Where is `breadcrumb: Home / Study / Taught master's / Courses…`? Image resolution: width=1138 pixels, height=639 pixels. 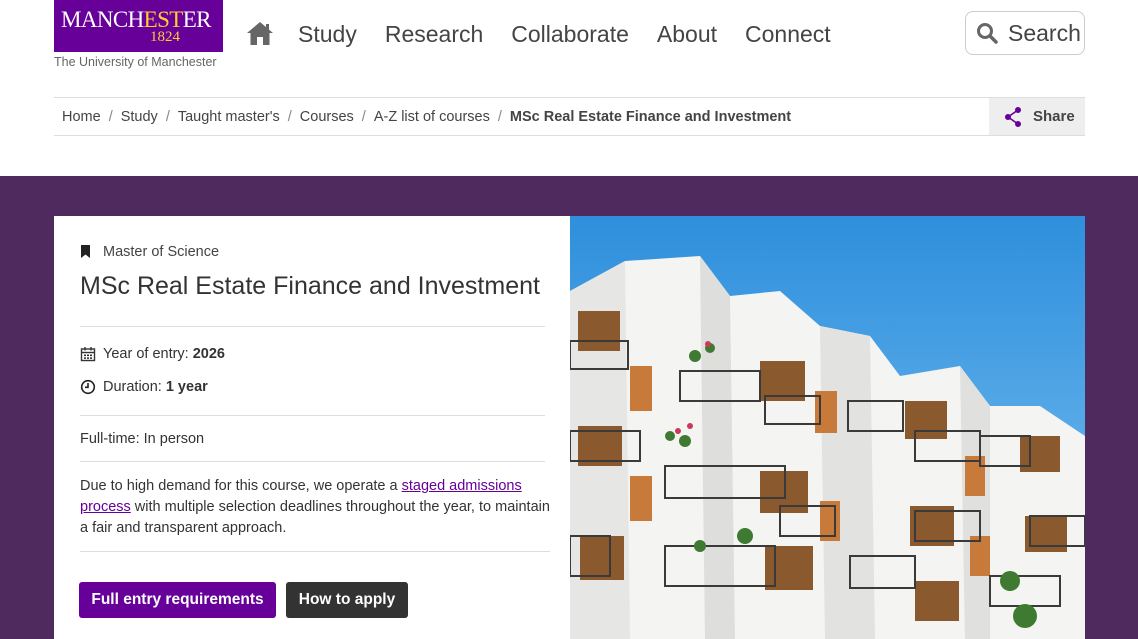 breadcrumb: Home / Study / Taught master's / Courses… is located at coordinates (426, 117).